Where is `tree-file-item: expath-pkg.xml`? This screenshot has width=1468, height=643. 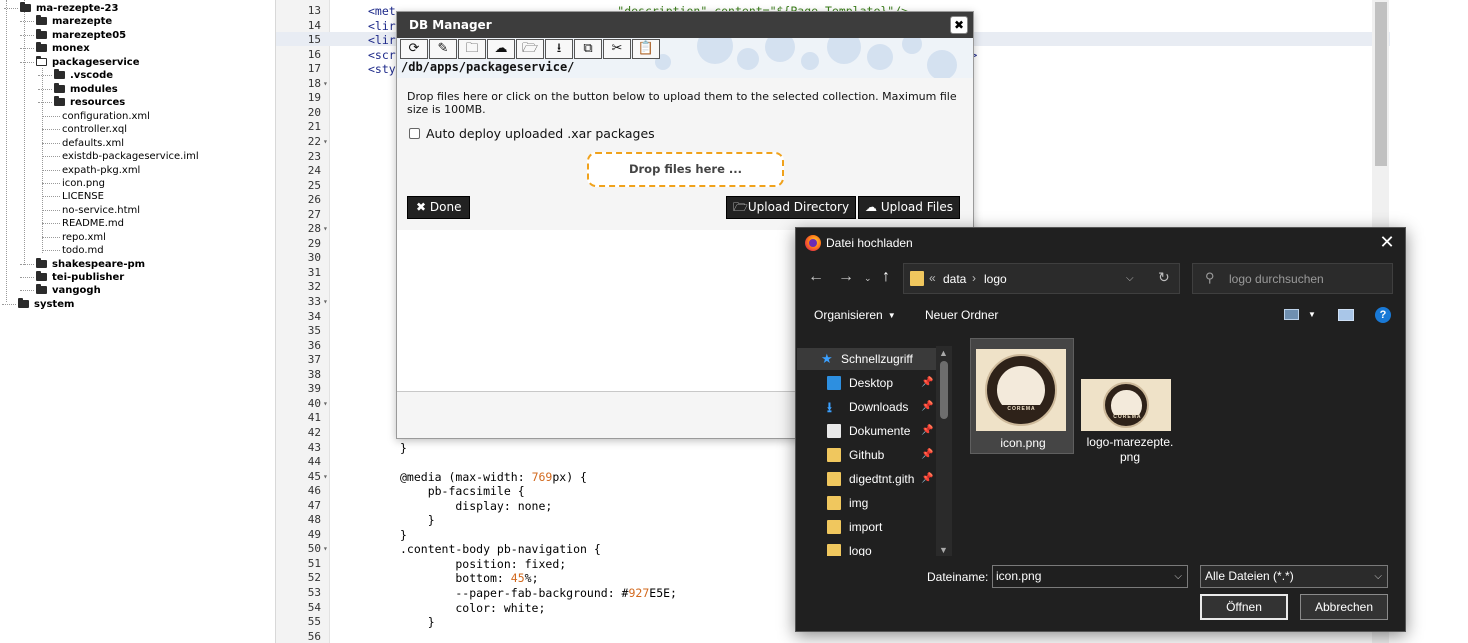
tree-file-item: expath-pkg.xml is located at coordinates (101, 170).